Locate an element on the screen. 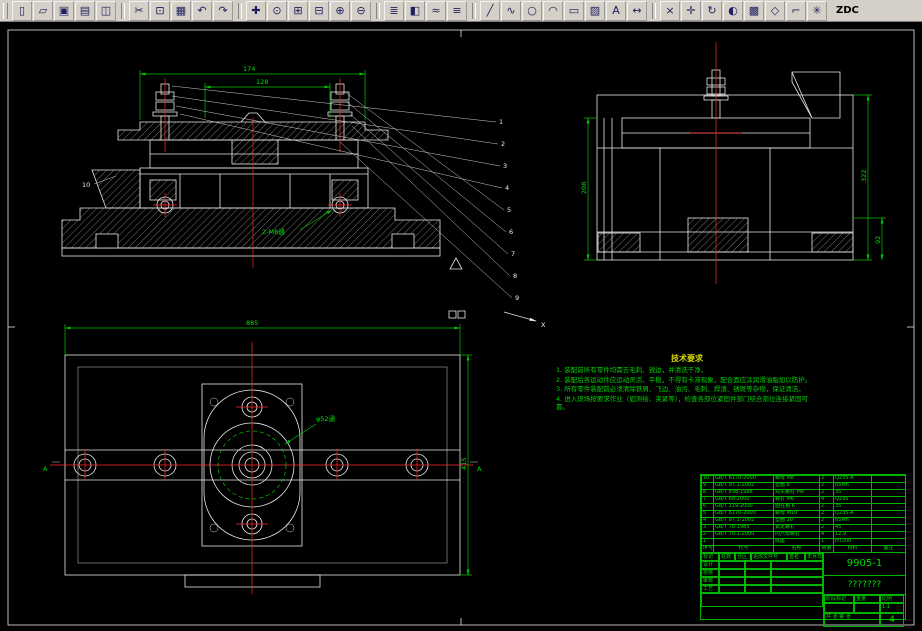 The height and width of the screenshot is (631, 922). polyline-icon: ∿ is located at coordinates (511, 10).